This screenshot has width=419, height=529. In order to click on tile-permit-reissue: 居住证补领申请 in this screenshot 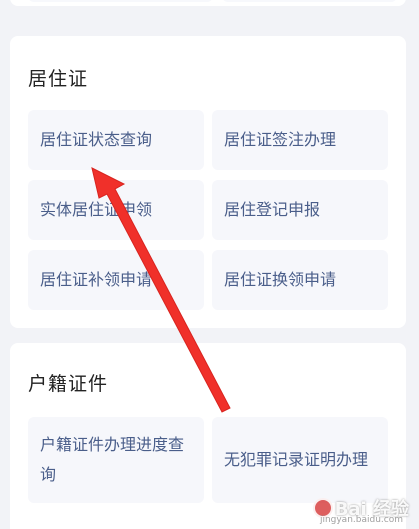, I will do `click(116, 280)`.